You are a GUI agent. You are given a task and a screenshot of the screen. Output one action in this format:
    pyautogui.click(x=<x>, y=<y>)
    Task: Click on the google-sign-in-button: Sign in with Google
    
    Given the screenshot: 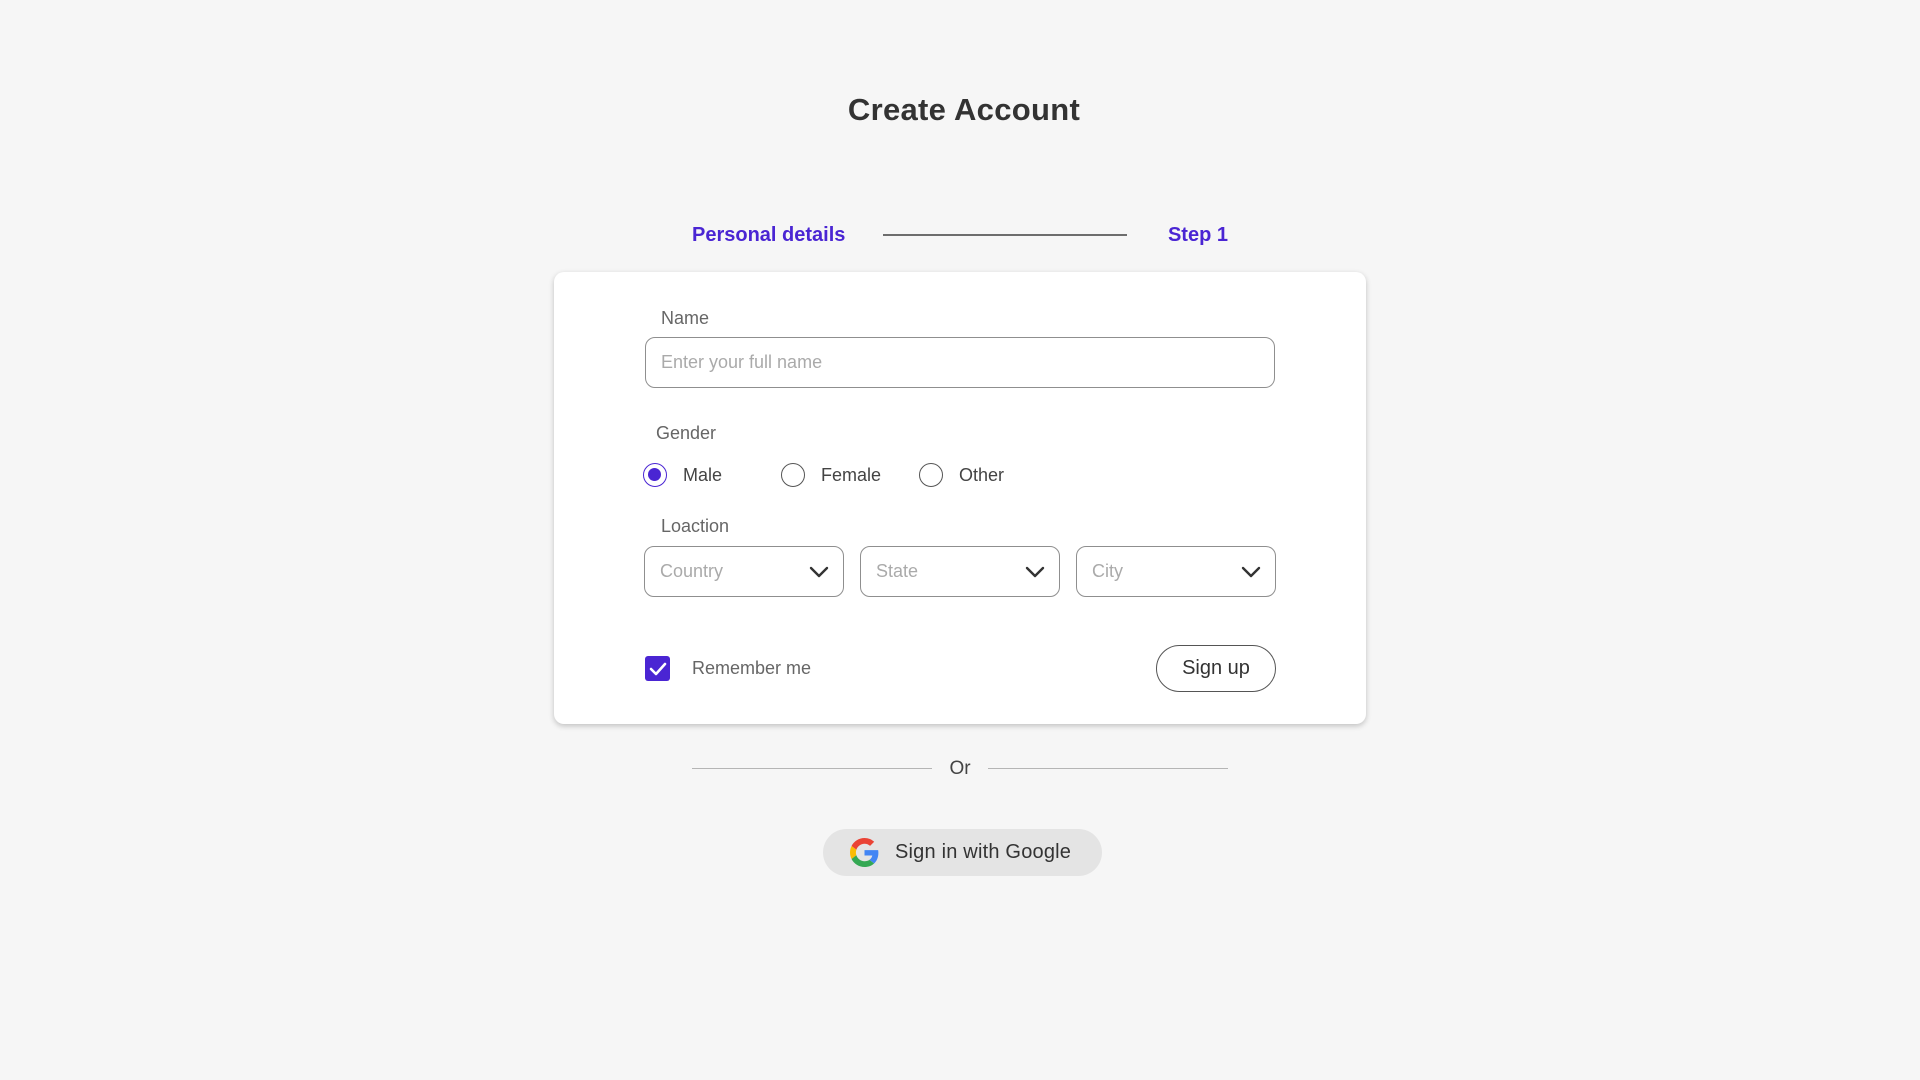 What is the action you would take?
    pyautogui.click(x=962, y=852)
    